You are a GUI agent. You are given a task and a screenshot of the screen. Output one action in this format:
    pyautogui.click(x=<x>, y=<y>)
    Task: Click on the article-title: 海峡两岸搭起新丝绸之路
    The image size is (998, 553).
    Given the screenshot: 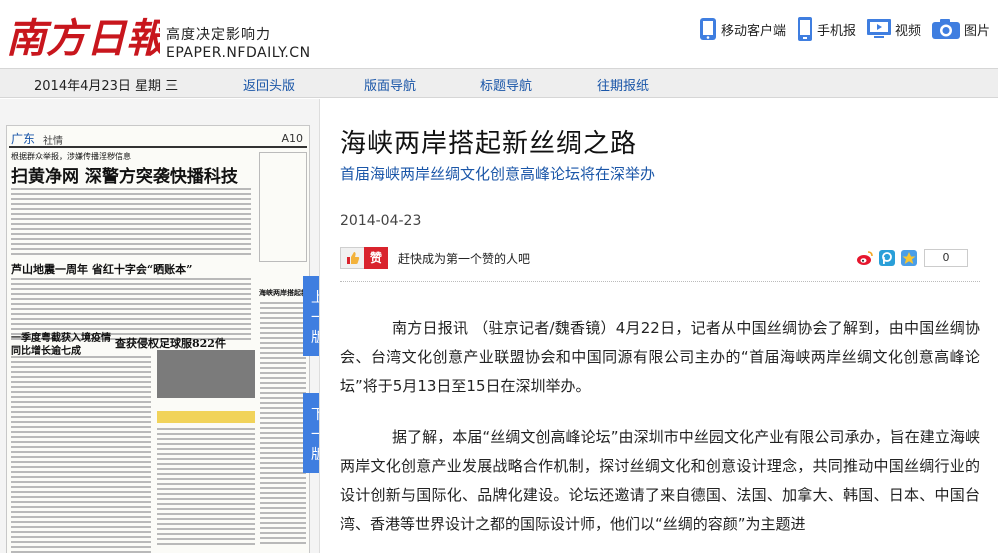 What is the action you would take?
    pyautogui.click(x=489, y=144)
    